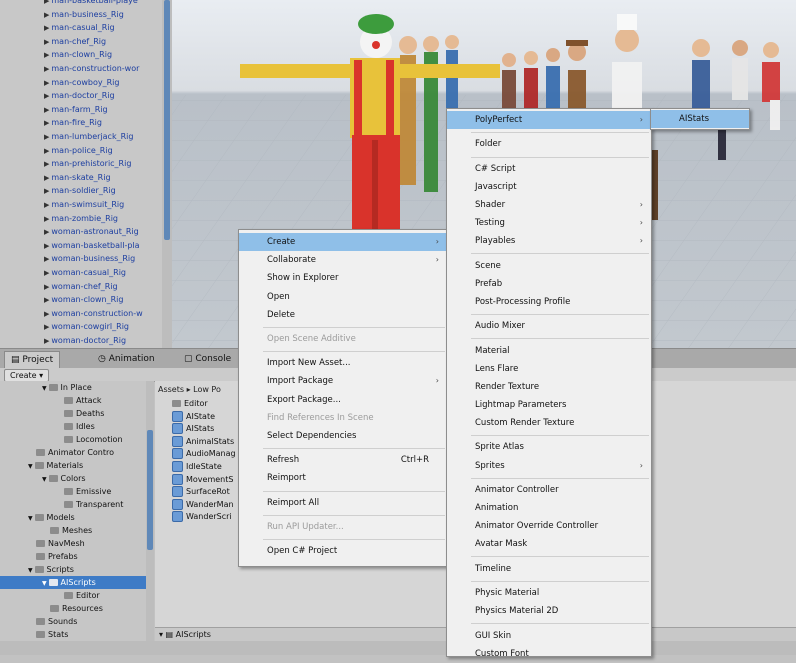 This screenshot has height=663, width=796. I want to click on menu-item-animation: Animation, so click(549, 508).